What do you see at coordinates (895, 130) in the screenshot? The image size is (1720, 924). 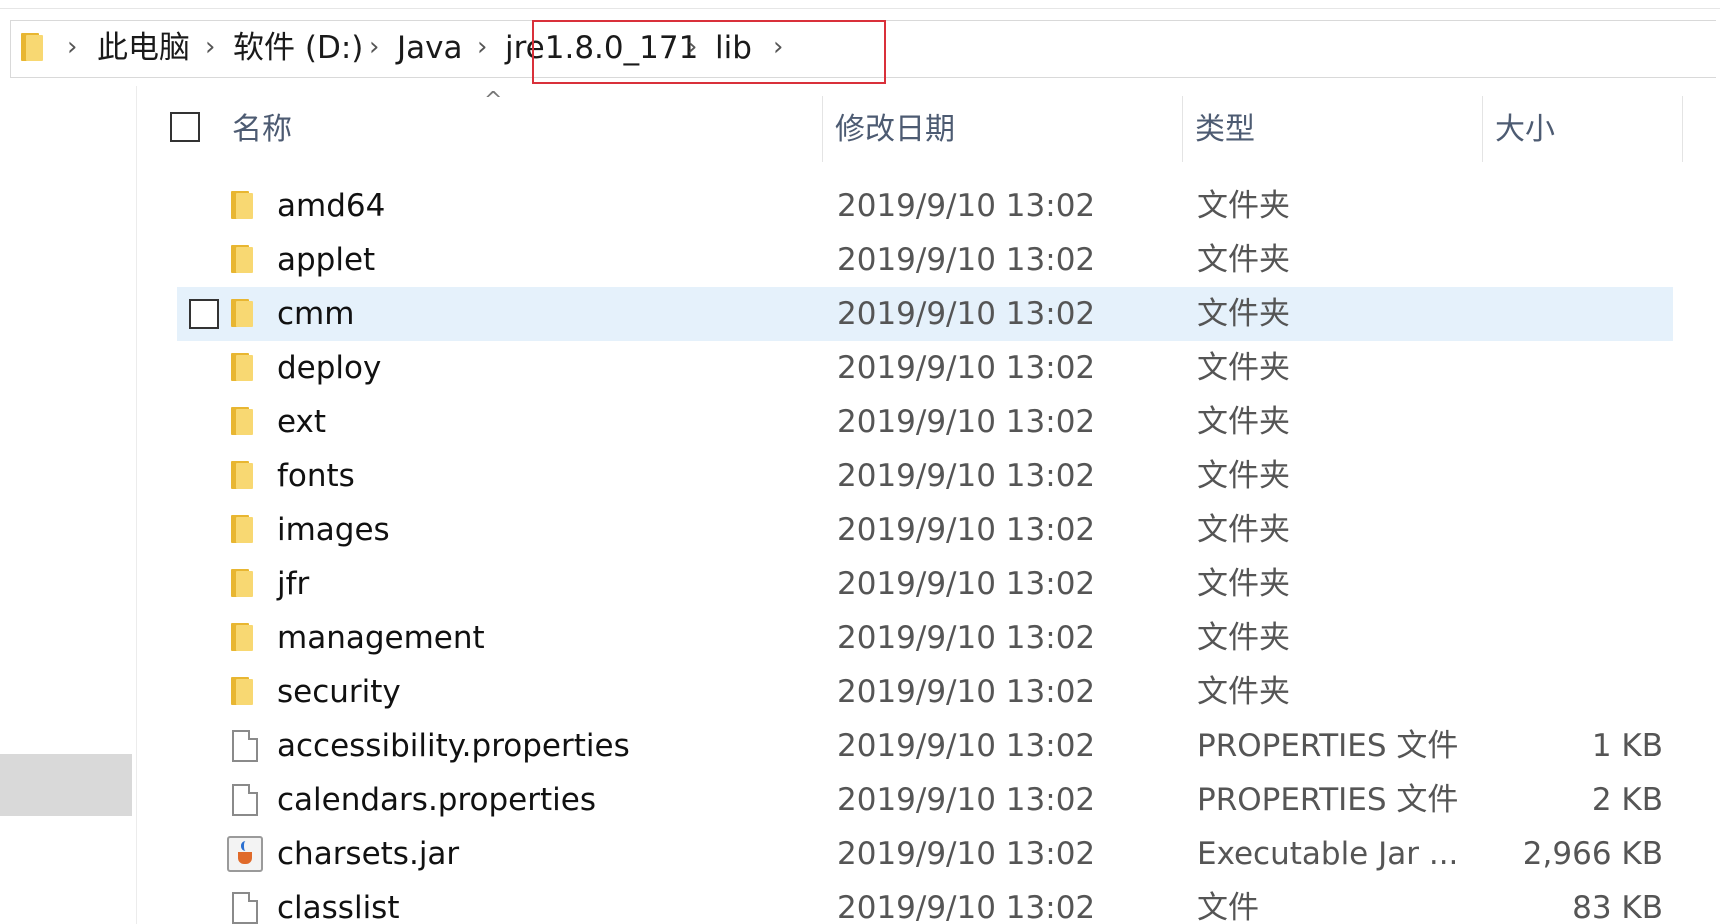 I see `column-header-date: 修改日期` at bounding box center [895, 130].